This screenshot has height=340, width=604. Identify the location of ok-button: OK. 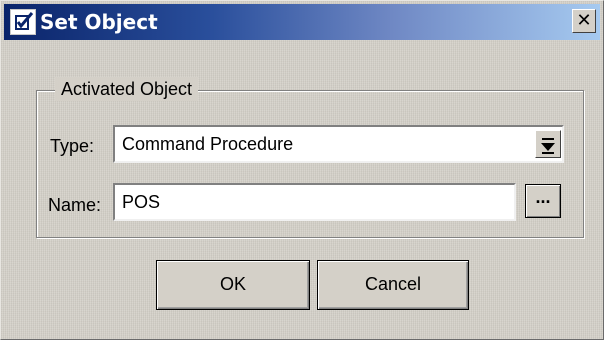
(233, 285).